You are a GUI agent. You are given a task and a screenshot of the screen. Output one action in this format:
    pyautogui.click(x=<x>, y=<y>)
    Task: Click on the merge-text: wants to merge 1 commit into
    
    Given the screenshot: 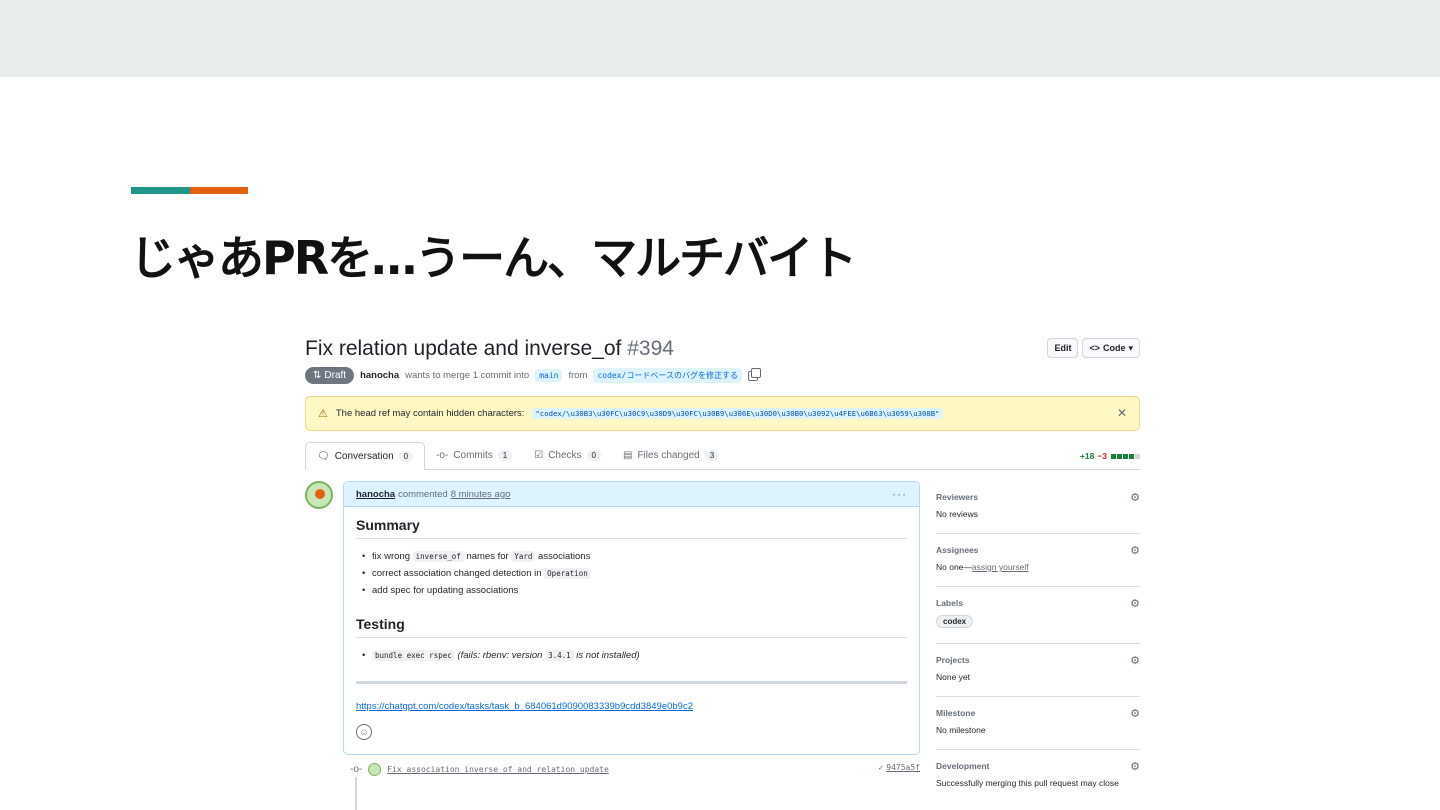 What is the action you would take?
    pyautogui.click(x=467, y=375)
    